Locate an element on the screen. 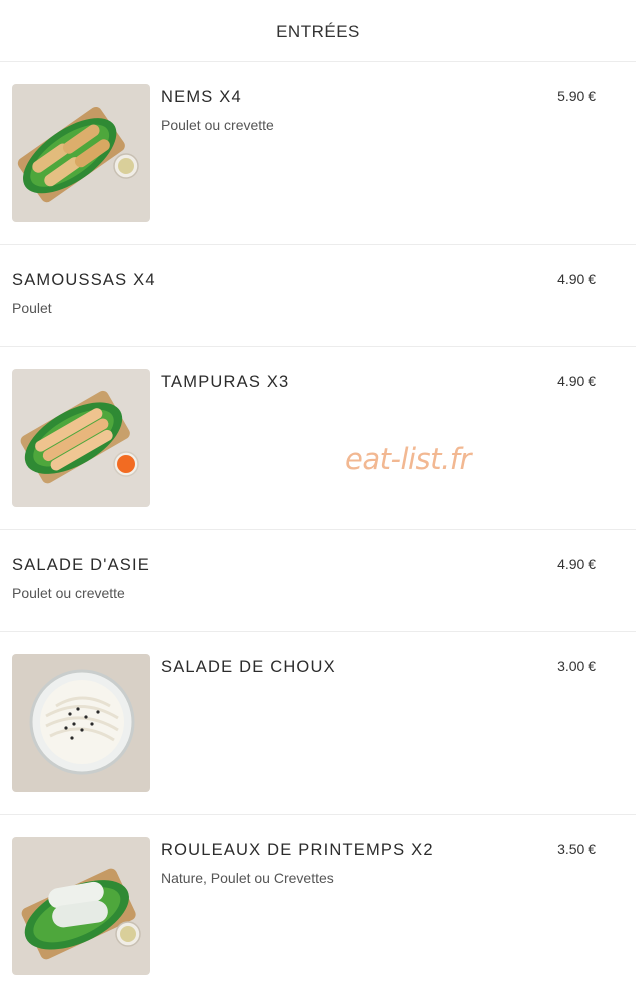 The width and height of the screenshot is (636, 994). menu-item-salade-asie: SALADE D'ASIE Poulet ou crevette 4.90 € is located at coordinates (318, 581).